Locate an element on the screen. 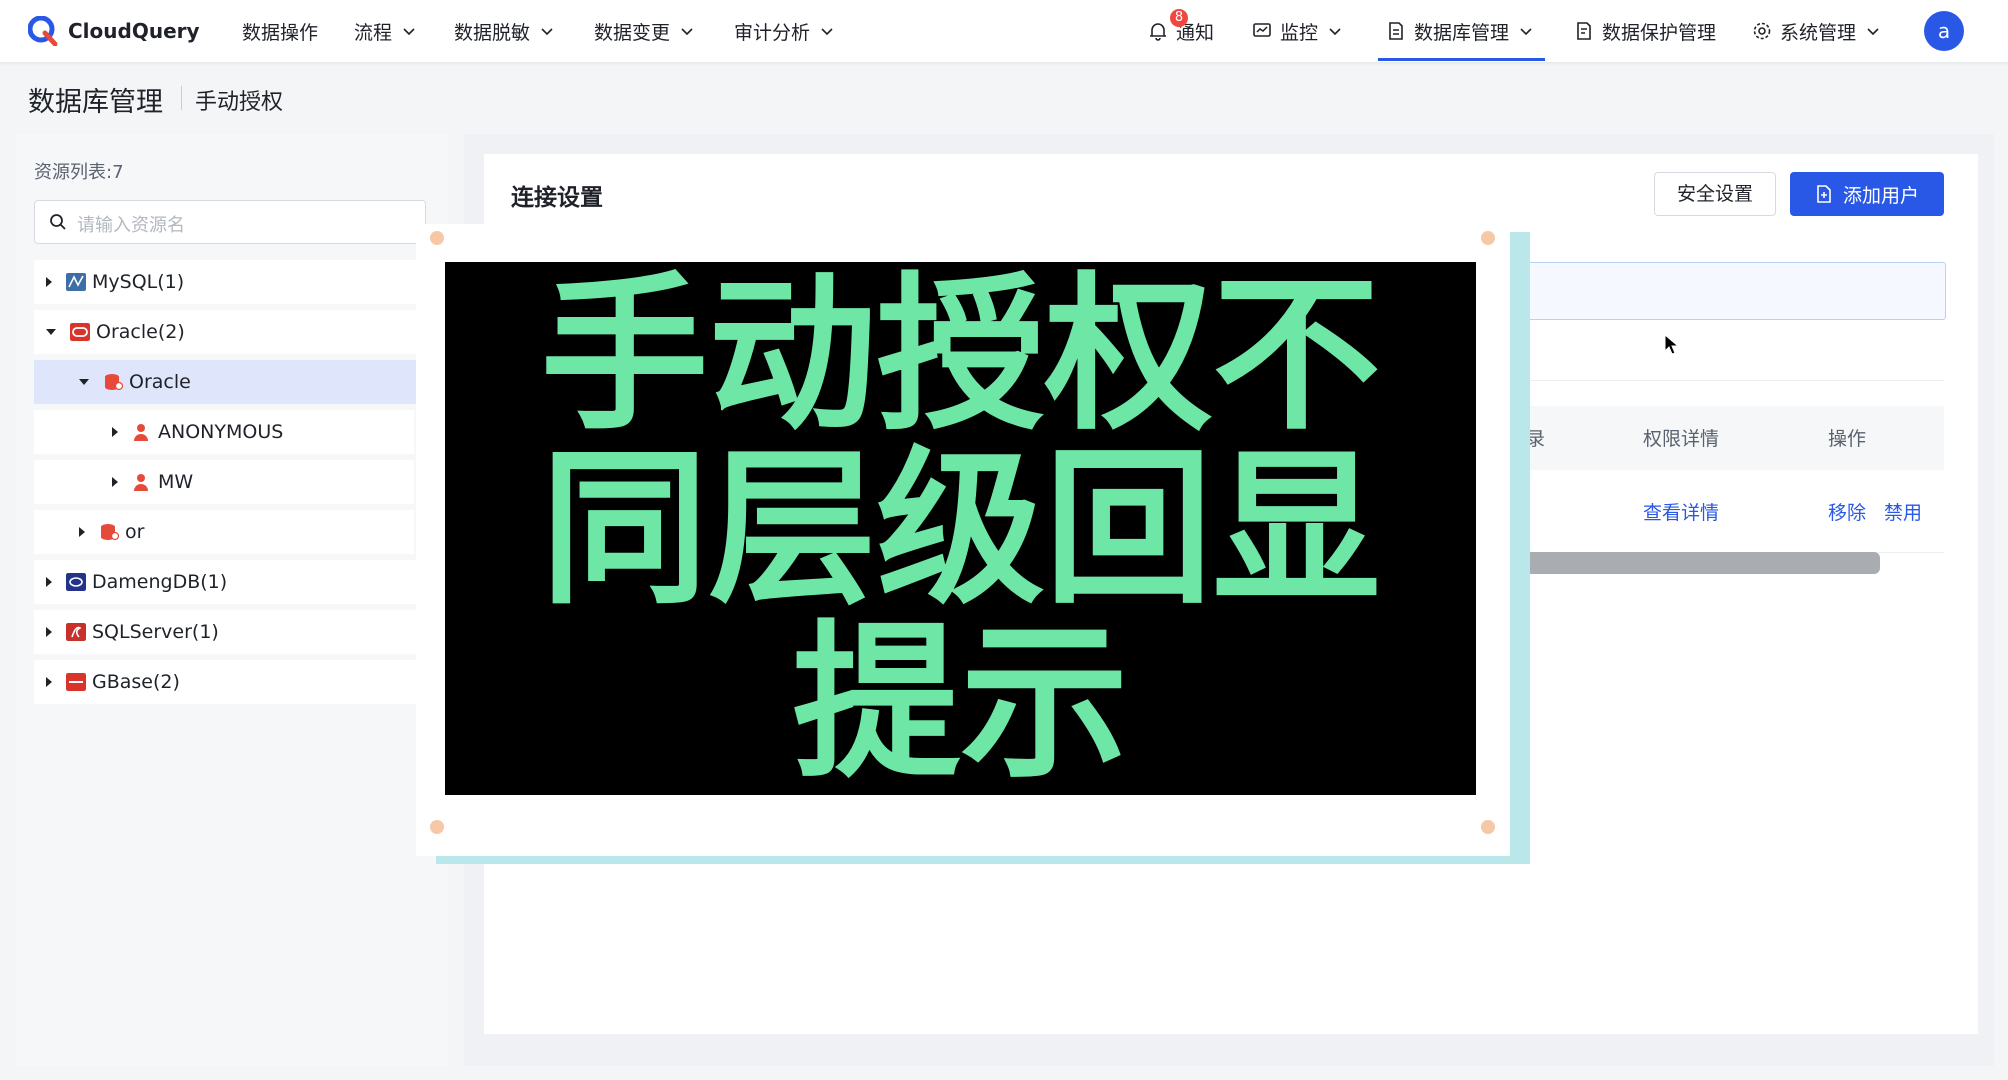 The width and height of the screenshot is (2008, 1080). protection-doc-icon is located at coordinates (1584, 31).